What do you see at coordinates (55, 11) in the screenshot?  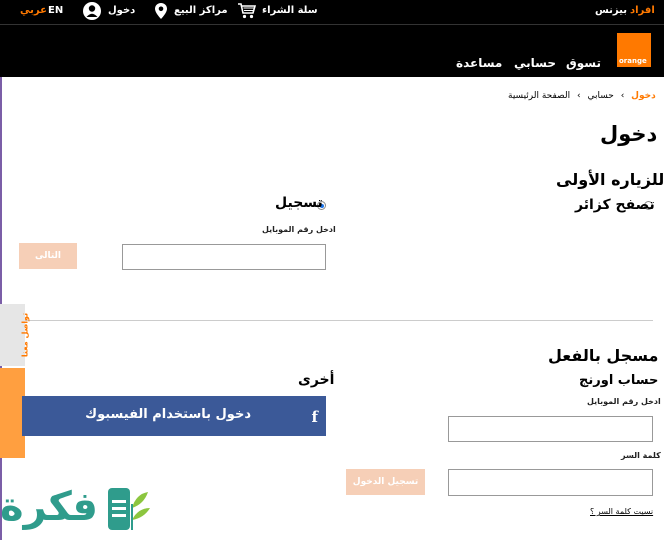 I see `language-english-link: EN` at bounding box center [55, 11].